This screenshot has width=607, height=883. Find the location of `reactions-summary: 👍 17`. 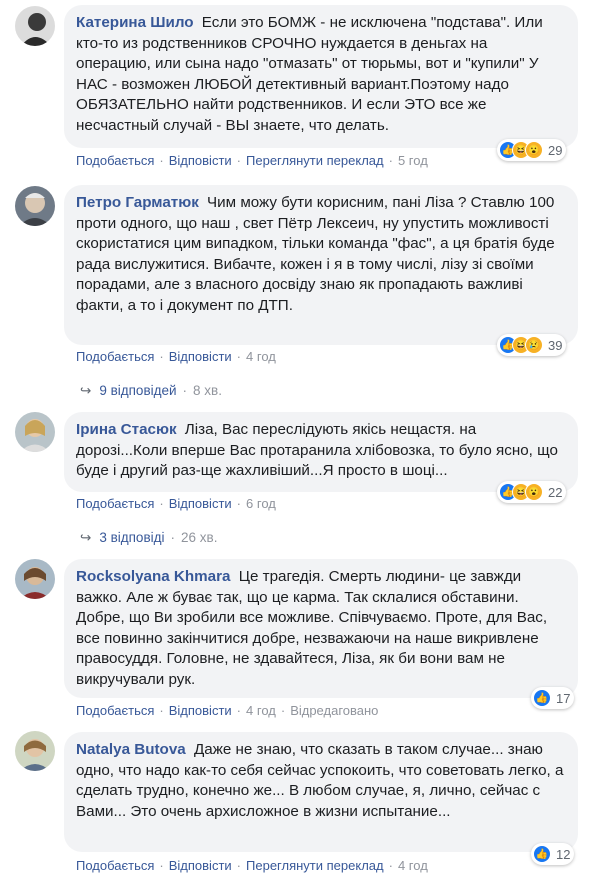

reactions-summary: 👍 17 is located at coordinates (553, 698).